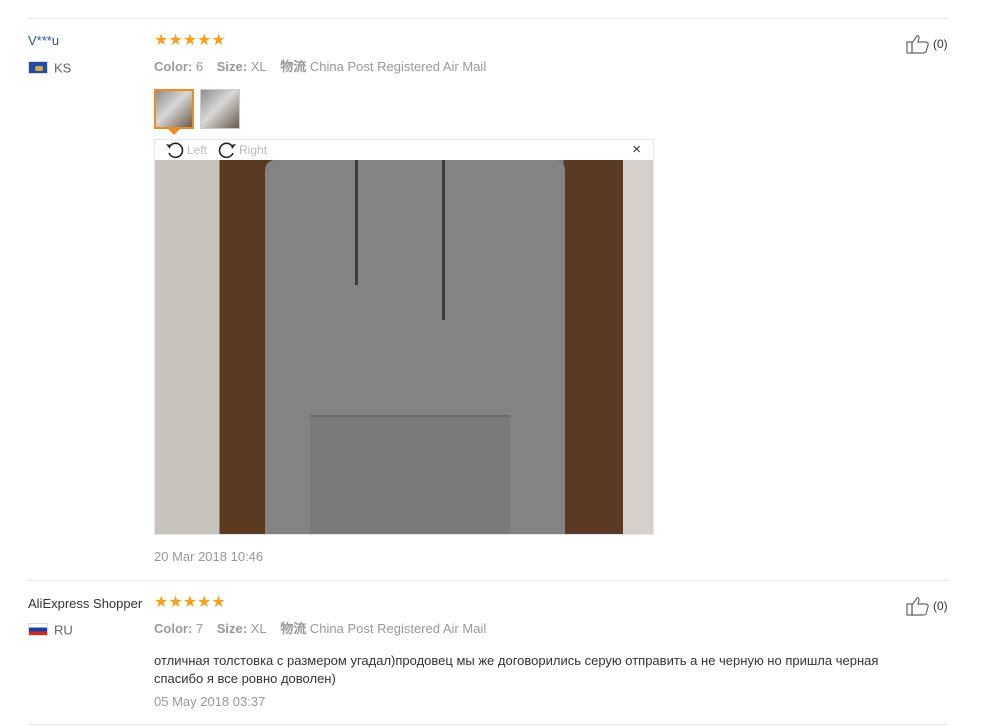 This screenshot has width=982, height=727. What do you see at coordinates (85, 603) in the screenshot?
I see `reviewer-name: AliExpress Shopper` at bounding box center [85, 603].